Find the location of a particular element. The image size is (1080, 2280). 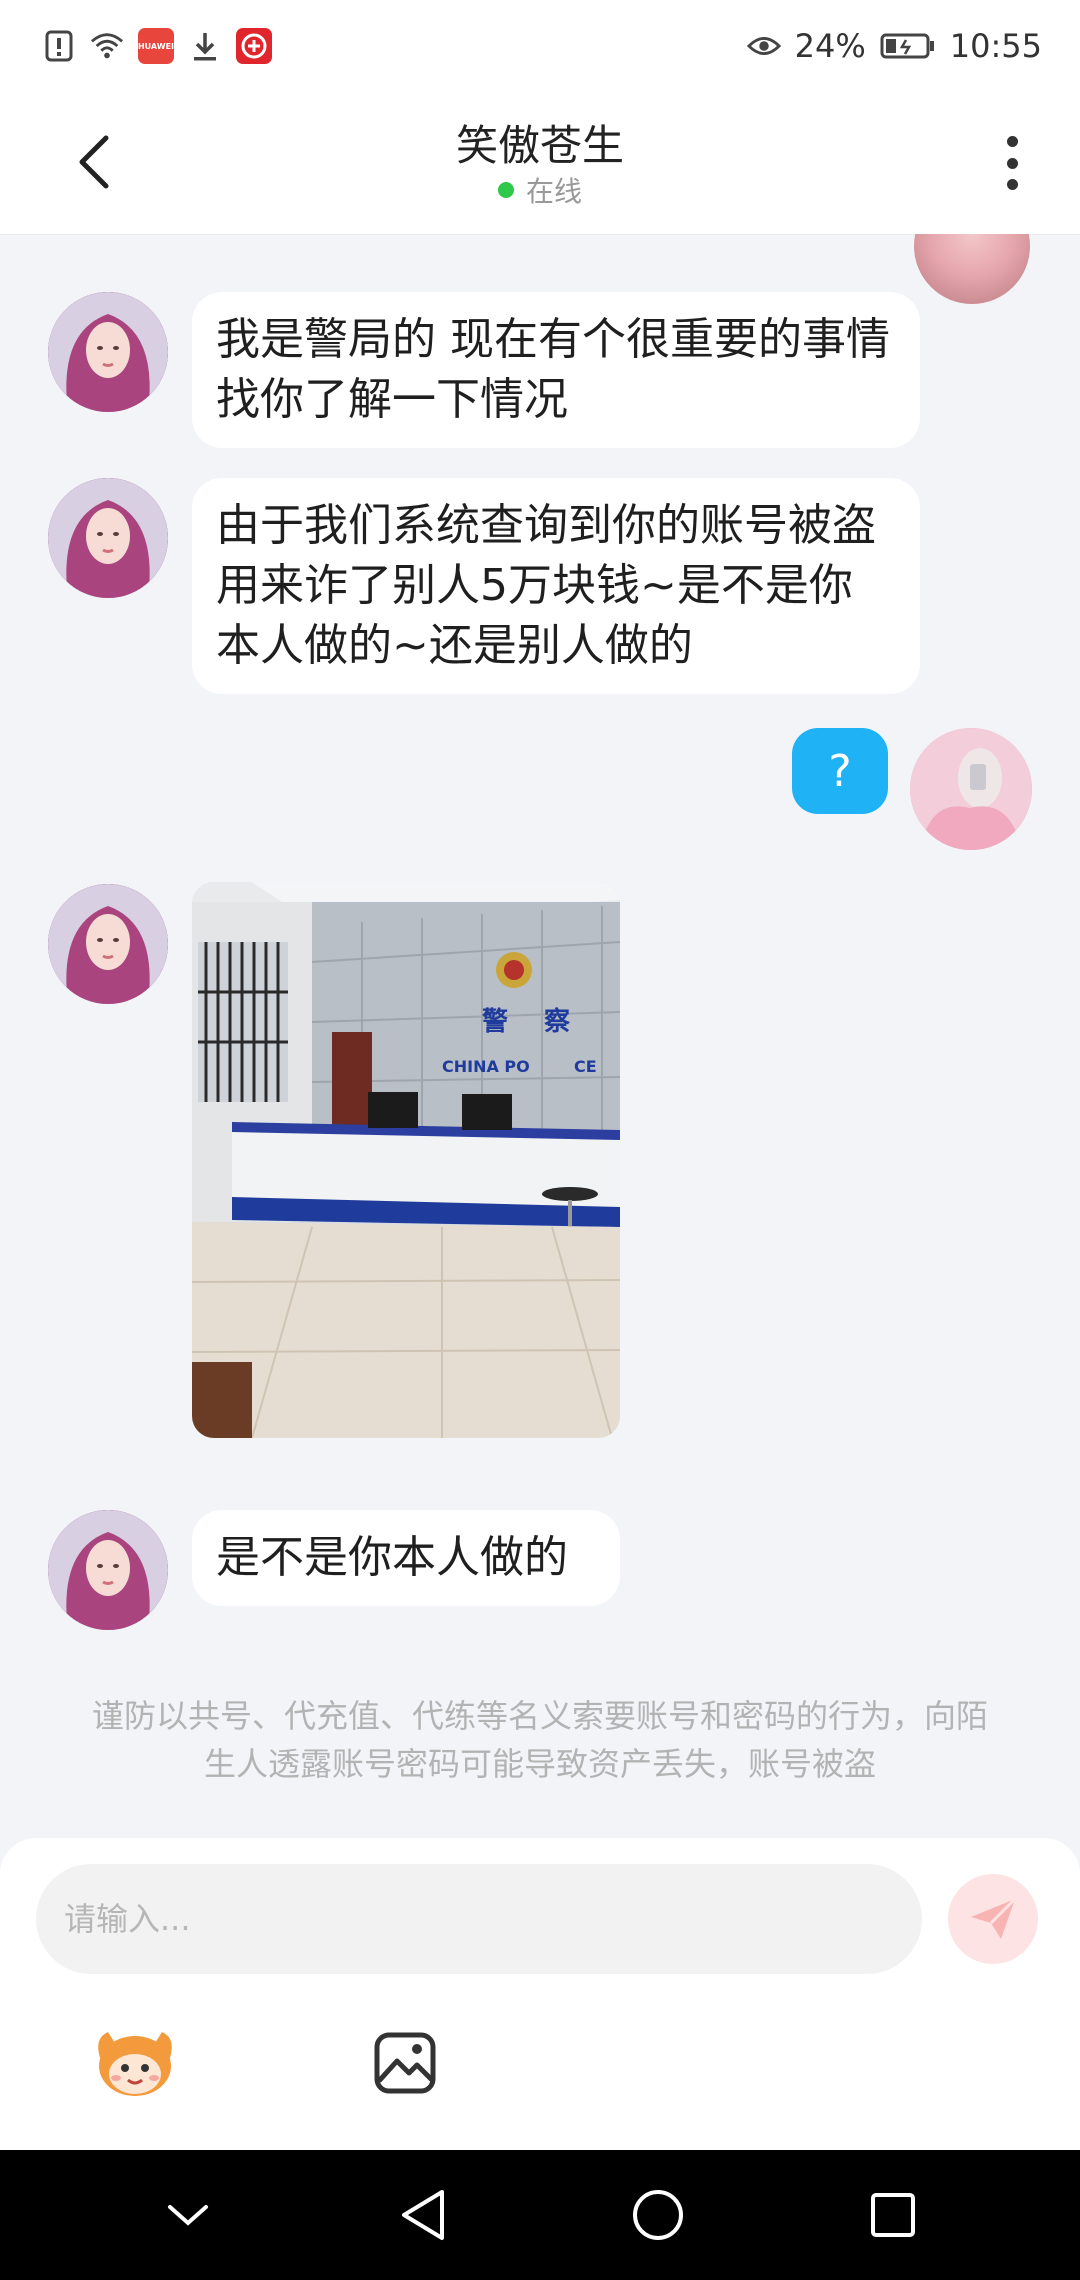

nav-collapse-button is located at coordinates (188, 2215).